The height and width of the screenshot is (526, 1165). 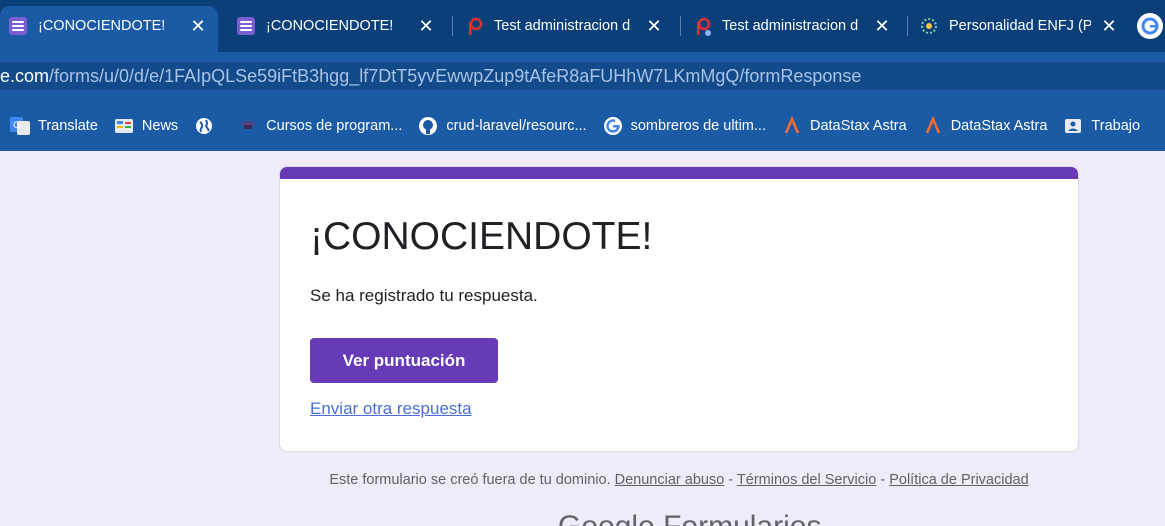 What do you see at coordinates (404, 360) in the screenshot?
I see `view-score-button: Ver puntuación` at bounding box center [404, 360].